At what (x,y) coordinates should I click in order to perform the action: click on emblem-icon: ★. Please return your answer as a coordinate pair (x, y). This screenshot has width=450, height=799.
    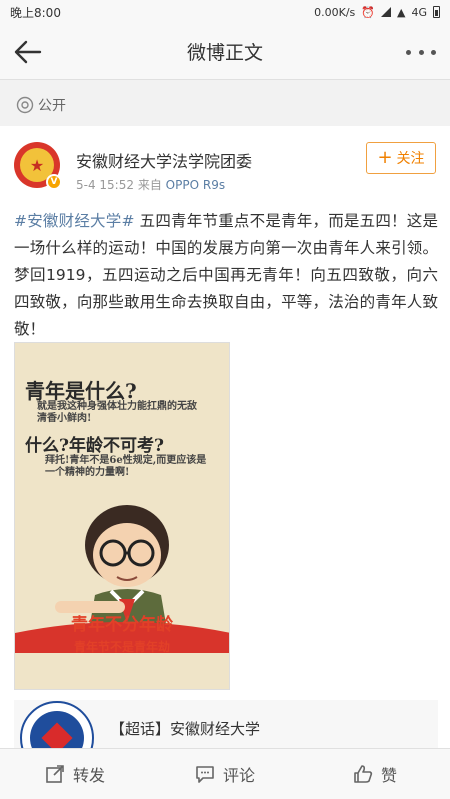
    Looking at the image, I should click on (37, 165).